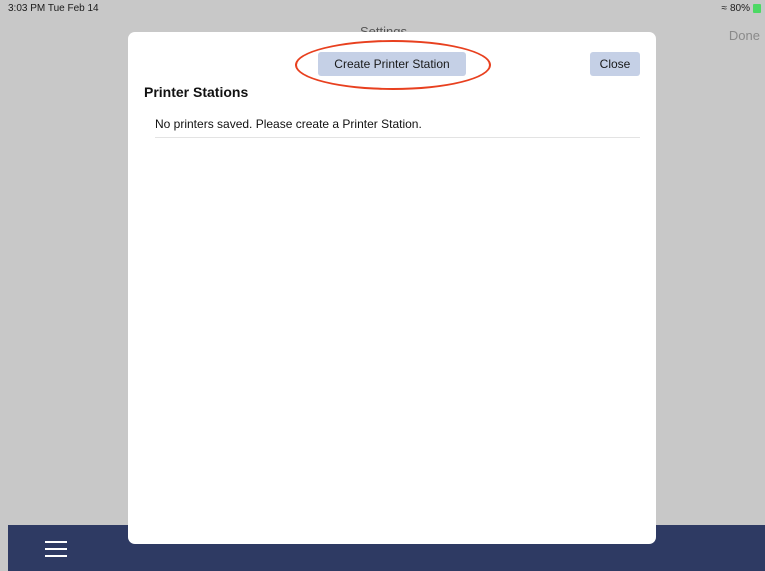 The image size is (765, 571). What do you see at coordinates (397, 137) in the screenshot?
I see `list-divider` at bounding box center [397, 137].